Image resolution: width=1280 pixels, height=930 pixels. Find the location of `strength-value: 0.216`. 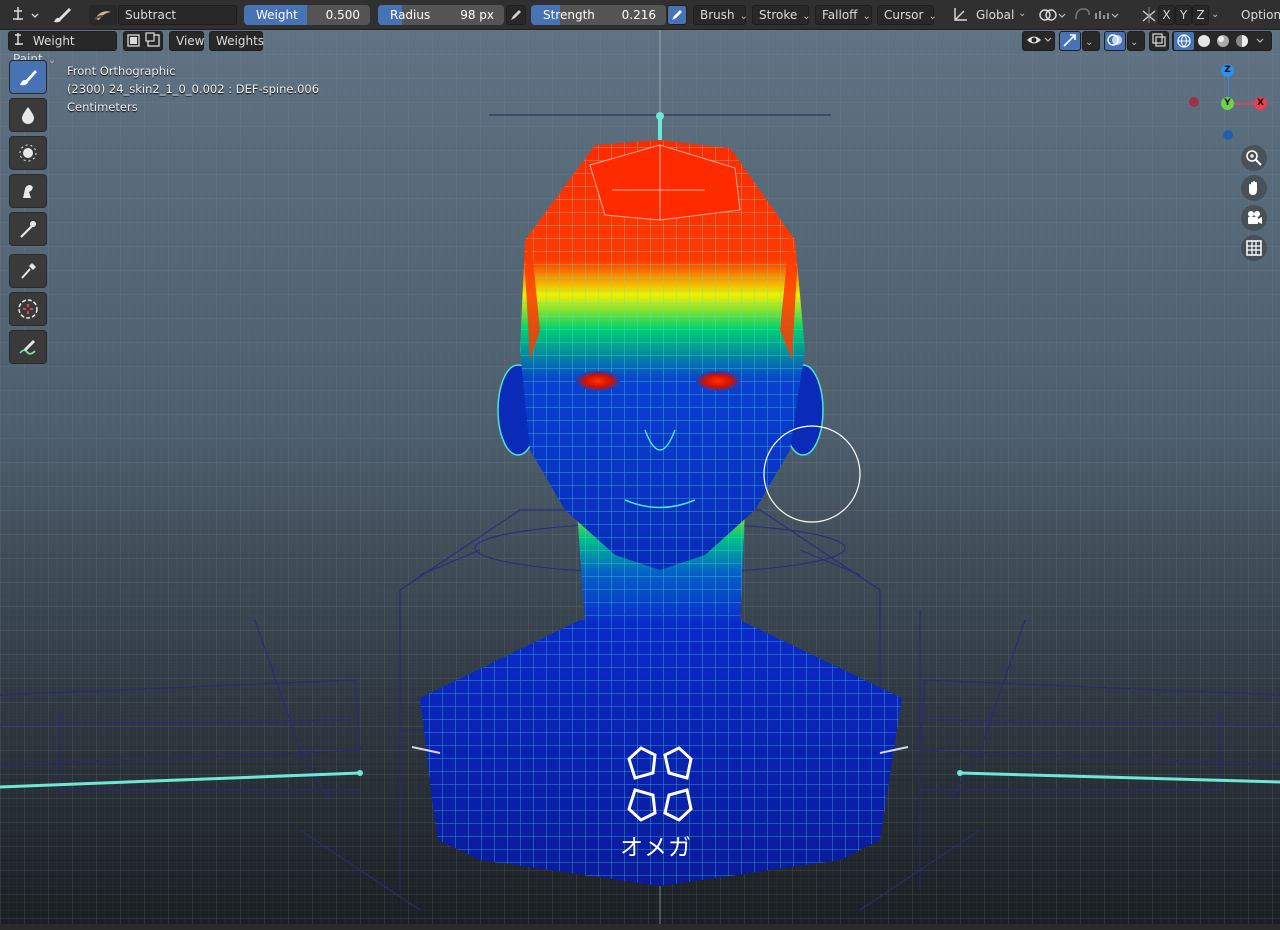

strength-value: 0.216 is located at coordinates (638, 15).